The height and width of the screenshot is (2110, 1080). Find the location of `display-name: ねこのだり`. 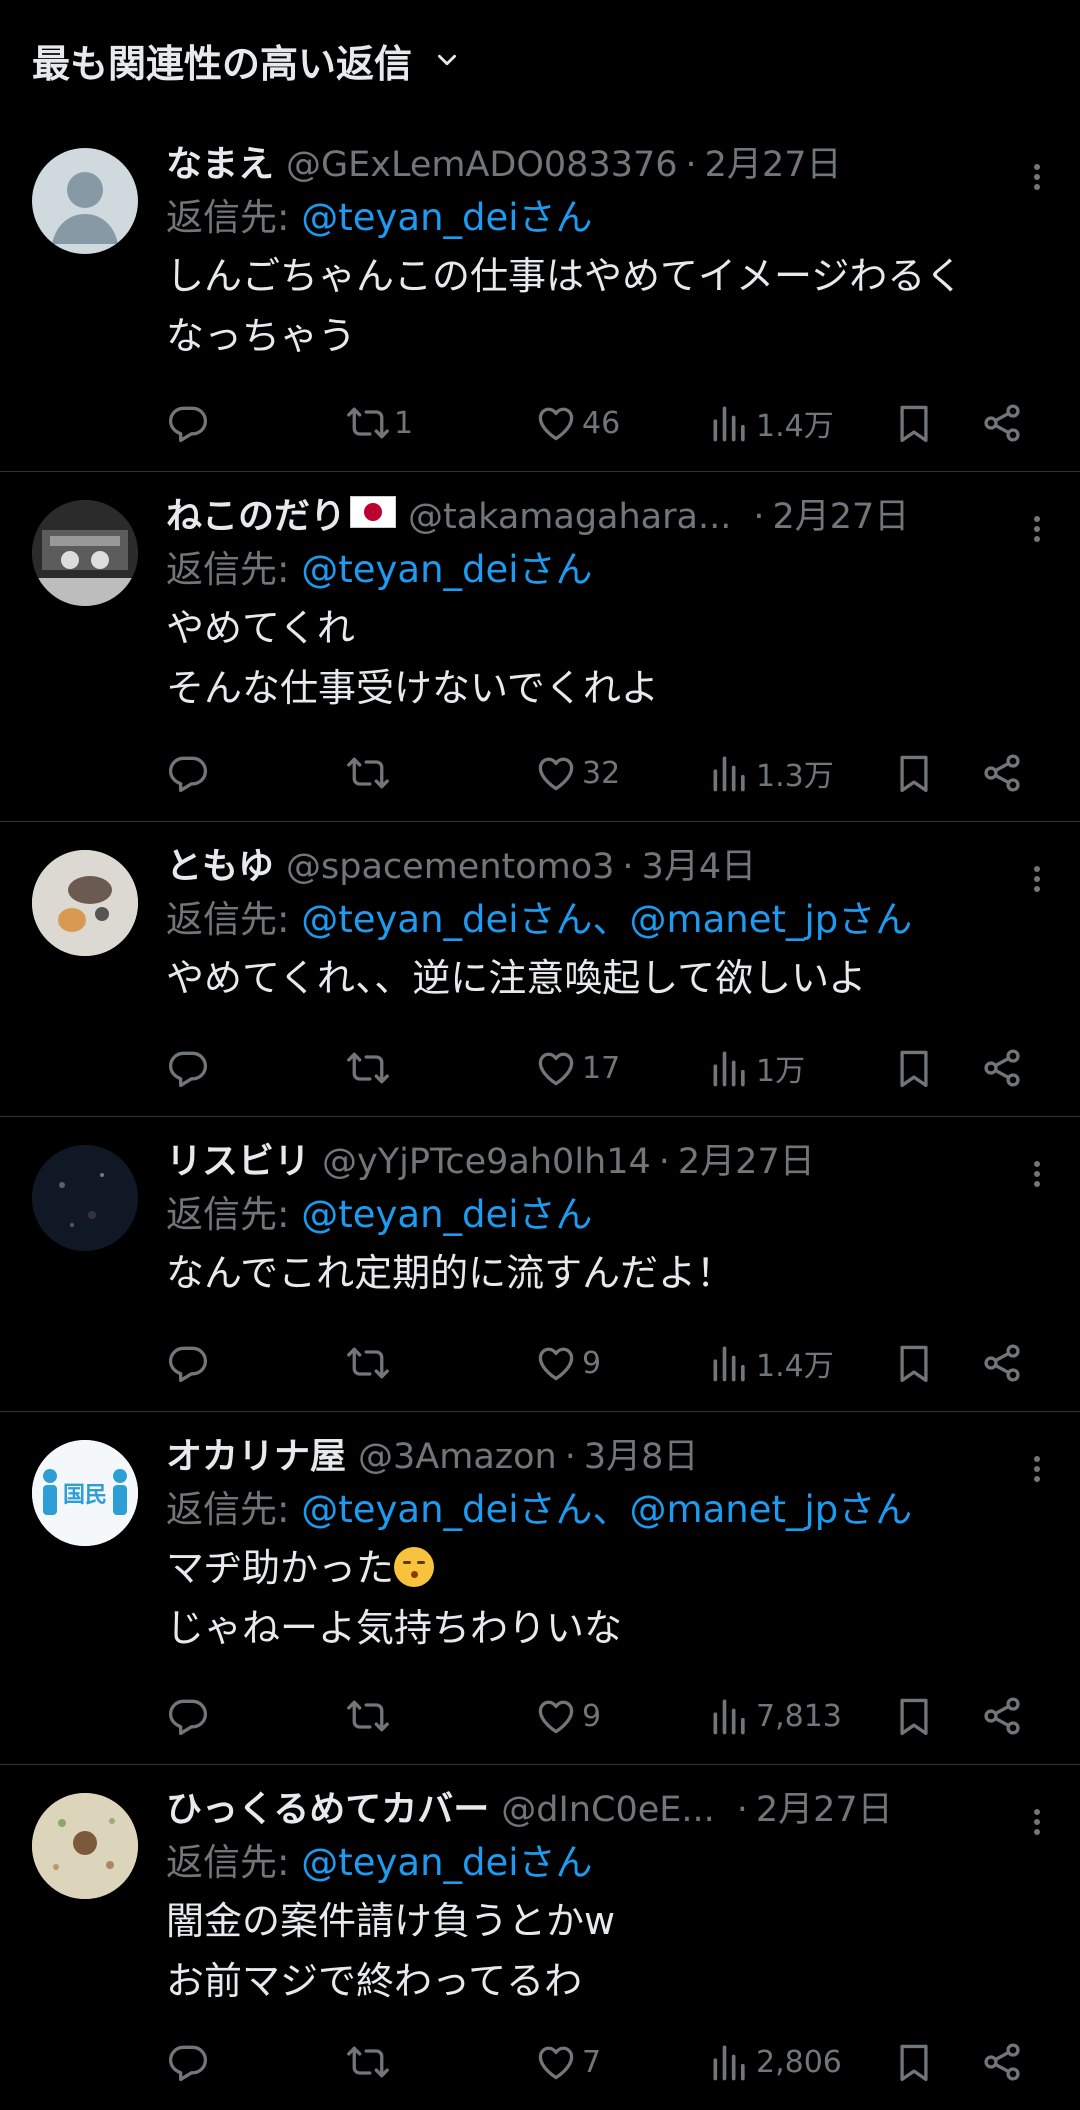

display-name: ねこのだり is located at coordinates (256, 517).